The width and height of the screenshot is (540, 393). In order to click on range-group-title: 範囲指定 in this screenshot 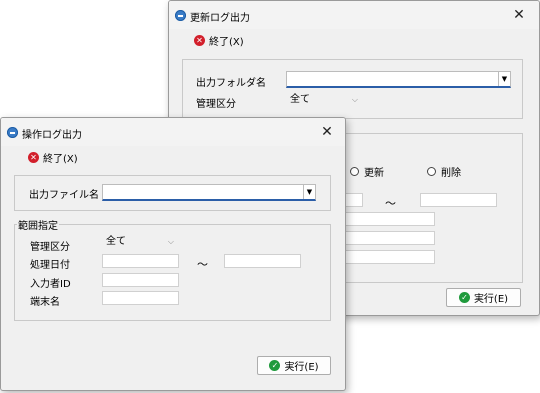, I will do `click(38, 224)`.